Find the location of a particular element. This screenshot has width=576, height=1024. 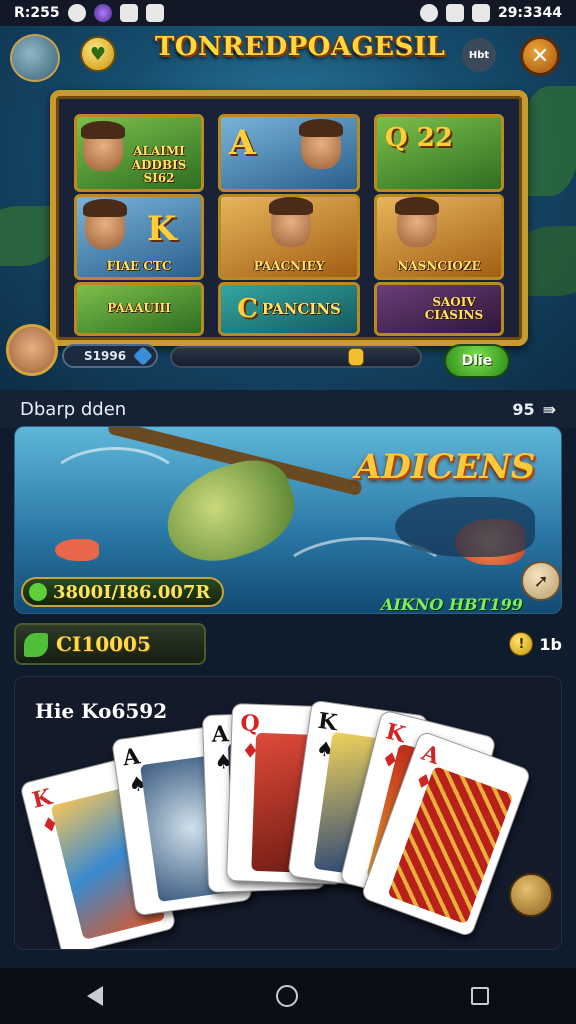

slot-tile: SAOIV CIASINS is located at coordinates (439, 309).